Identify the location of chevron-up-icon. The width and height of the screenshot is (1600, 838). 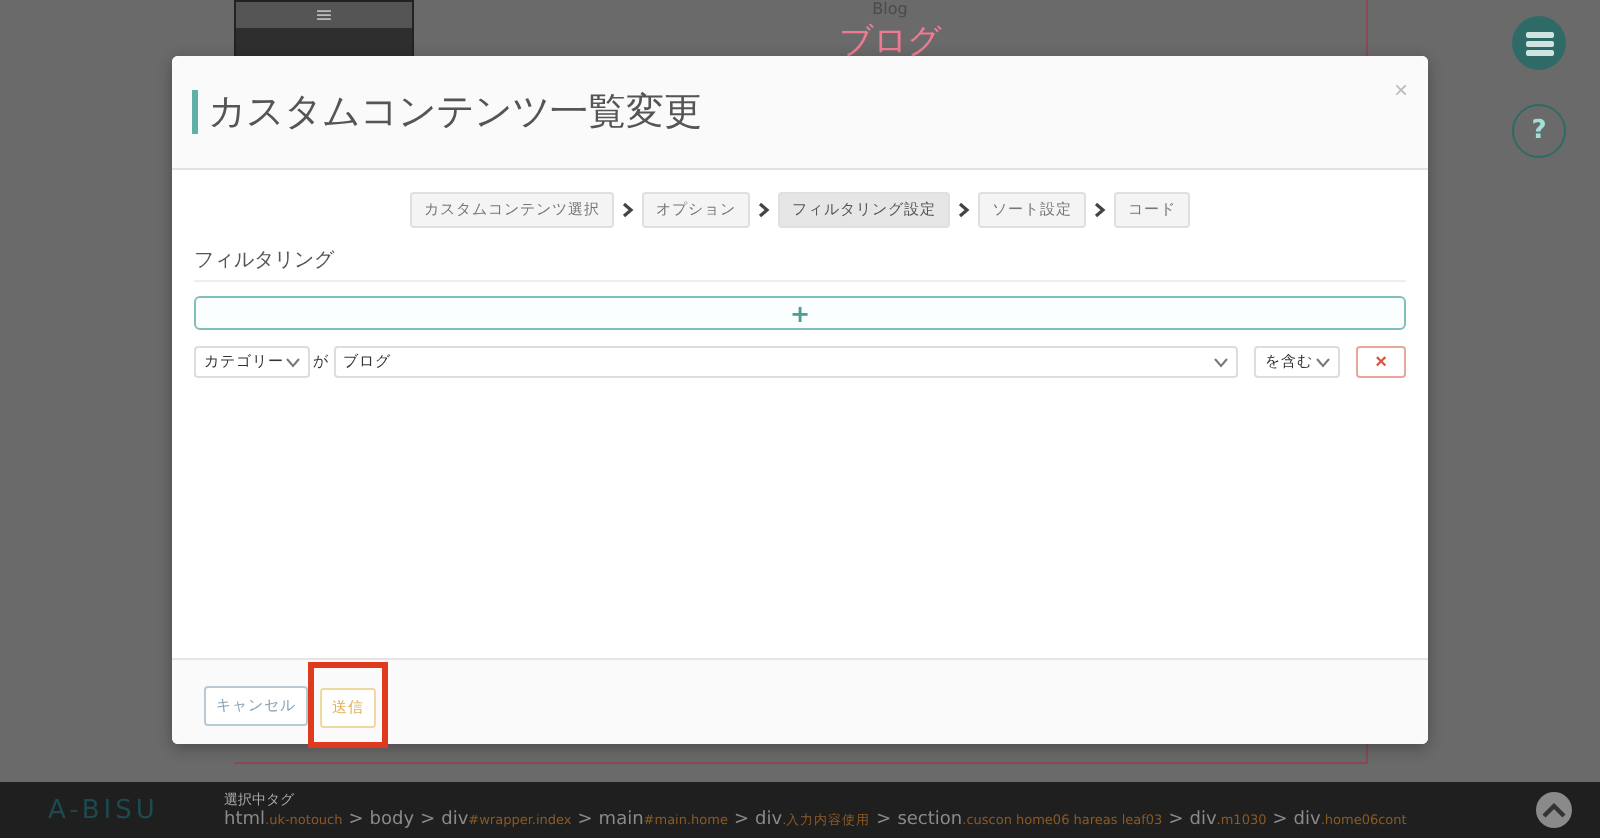
(1554, 810).